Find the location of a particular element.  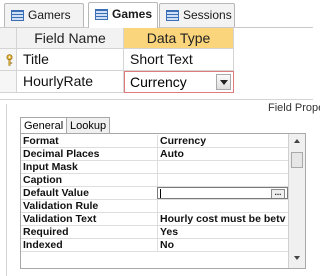

data-type-value: Currency is located at coordinates (158, 82).